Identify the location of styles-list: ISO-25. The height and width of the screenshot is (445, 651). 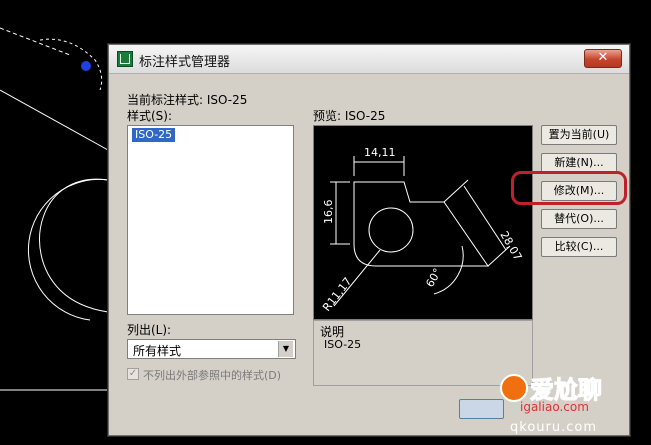
(210, 220).